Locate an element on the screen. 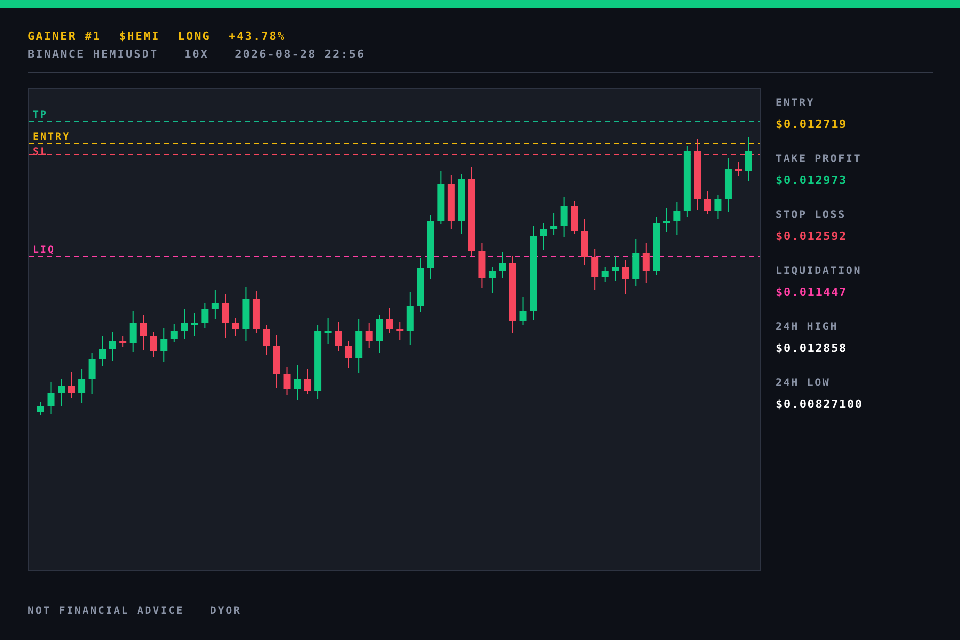  price-level-label: ENTRY is located at coordinates (52, 137).